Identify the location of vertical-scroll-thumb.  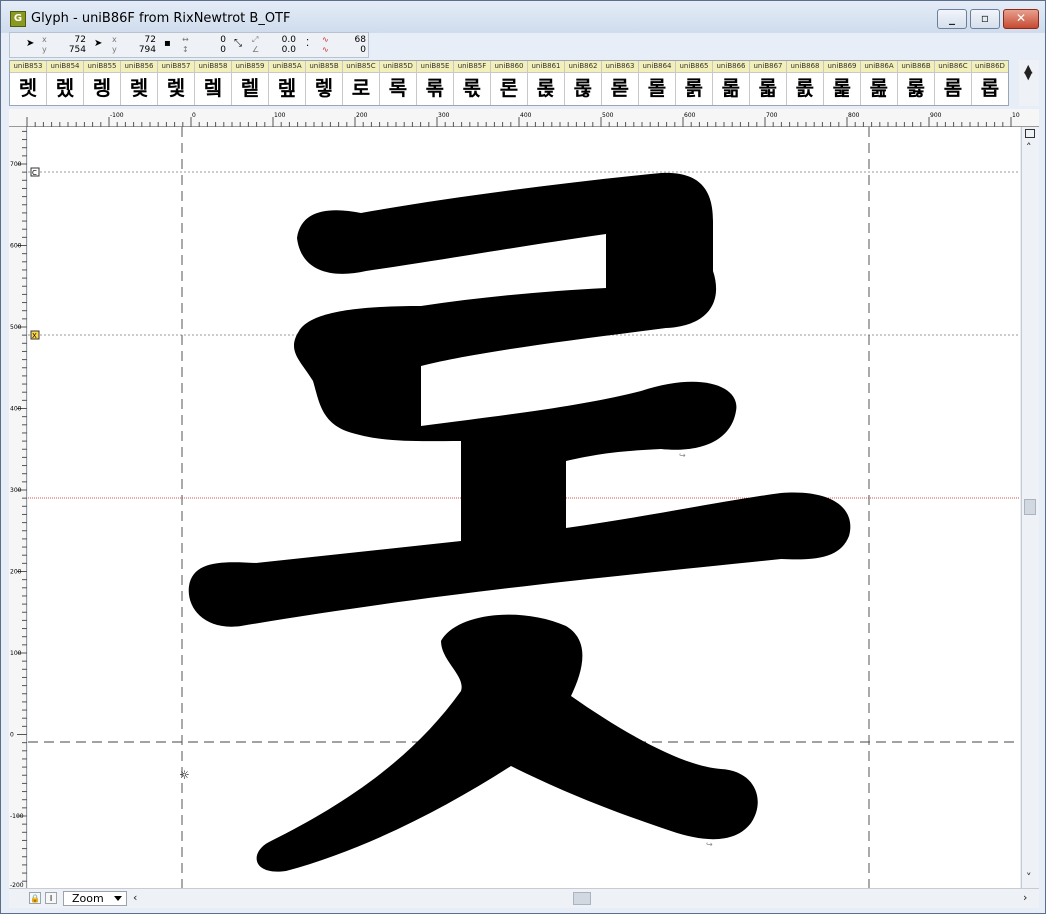
(1030, 507).